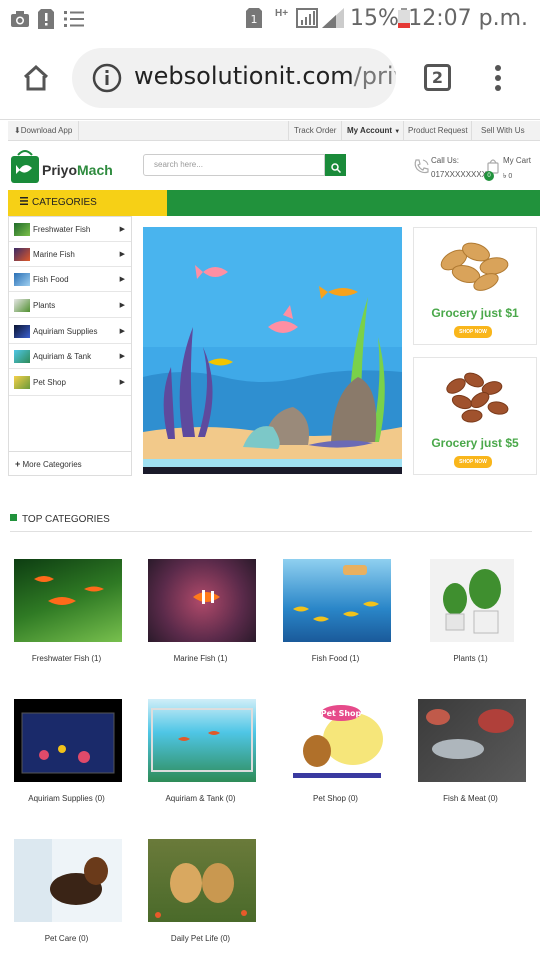 This screenshot has width=540, height=960. What do you see at coordinates (68, 600) in the screenshot?
I see `freshwater-fish-image` at bounding box center [68, 600].